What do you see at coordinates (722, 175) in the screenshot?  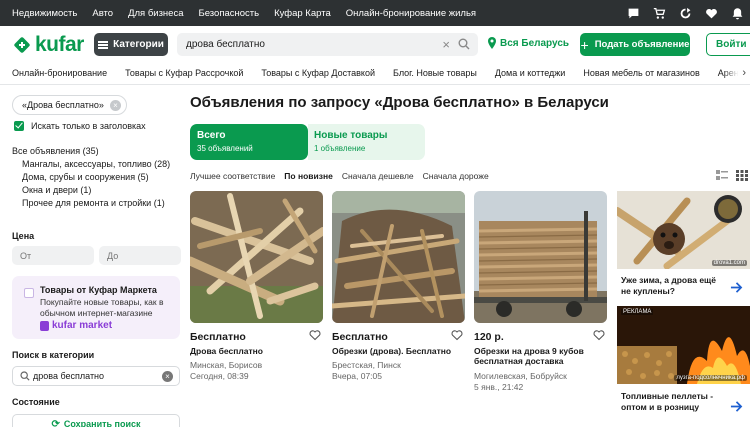 I see `list-view-icon` at bounding box center [722, 175].